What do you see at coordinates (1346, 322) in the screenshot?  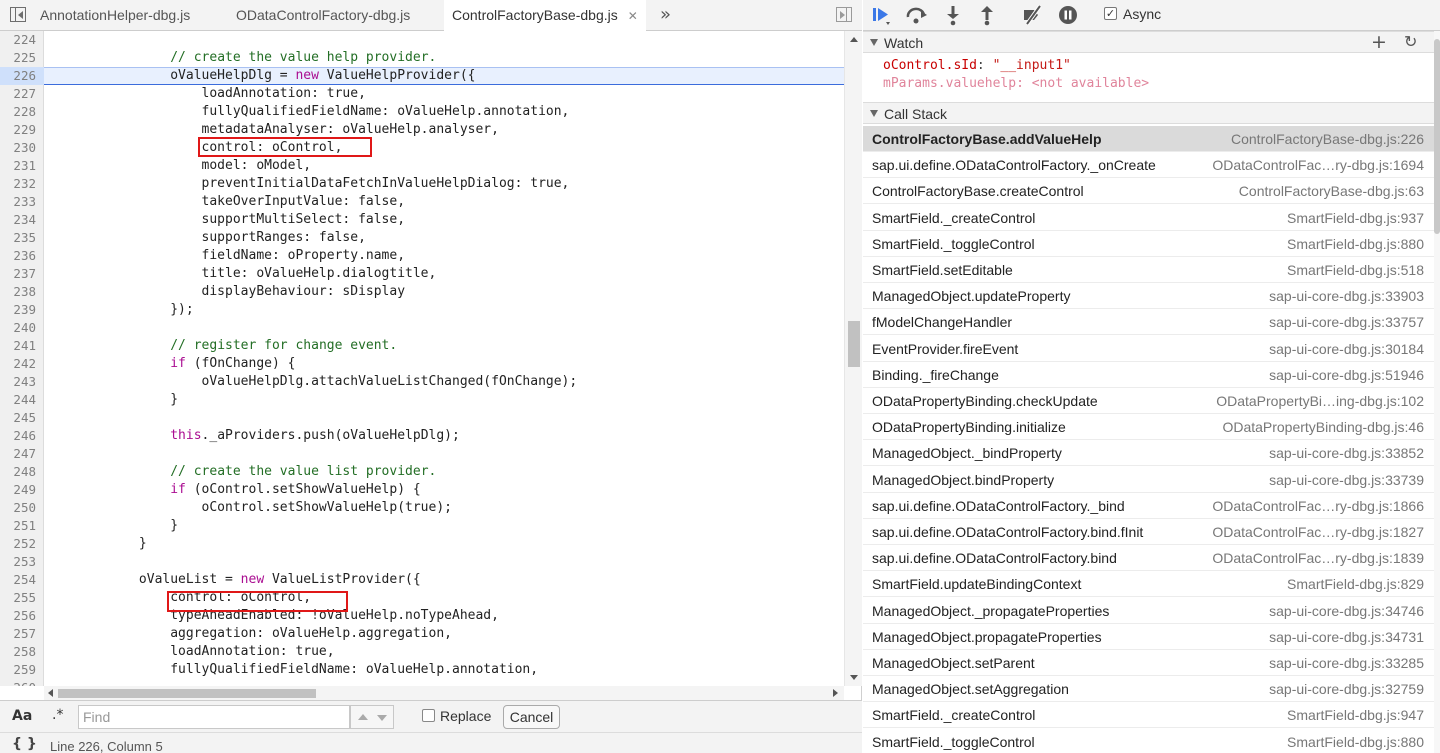 I see `frame-location: sap-ui-core-dbg.js:33757` at bounding box center [1346, 322].